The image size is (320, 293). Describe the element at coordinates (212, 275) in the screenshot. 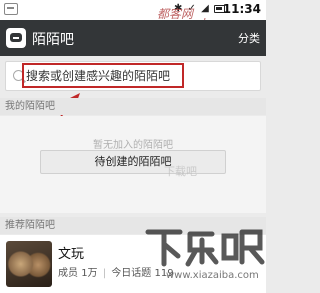

I see `watermark-url: www.xiazaiba.com` at that location.